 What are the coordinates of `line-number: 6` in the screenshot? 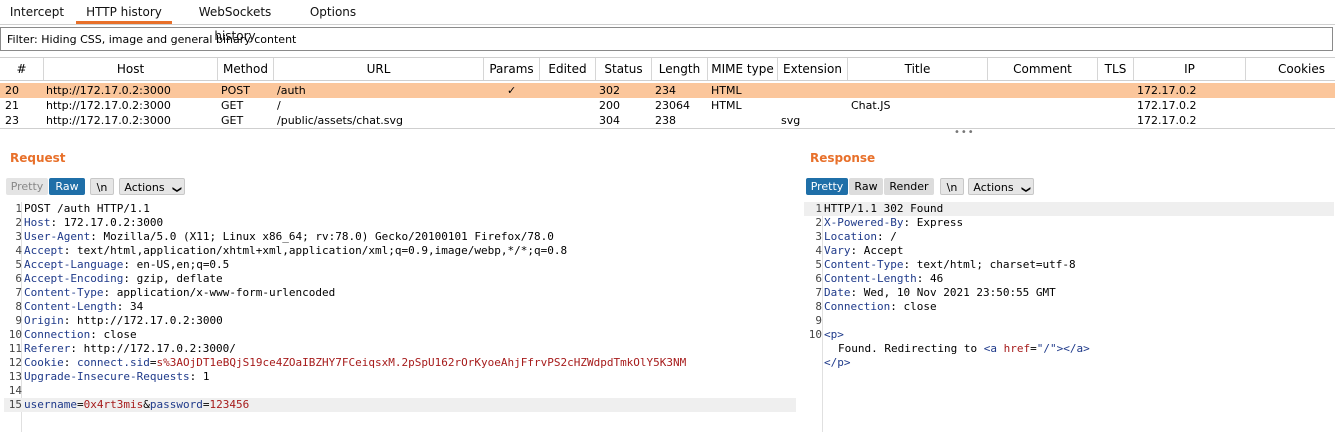 It's located at (18, 278).